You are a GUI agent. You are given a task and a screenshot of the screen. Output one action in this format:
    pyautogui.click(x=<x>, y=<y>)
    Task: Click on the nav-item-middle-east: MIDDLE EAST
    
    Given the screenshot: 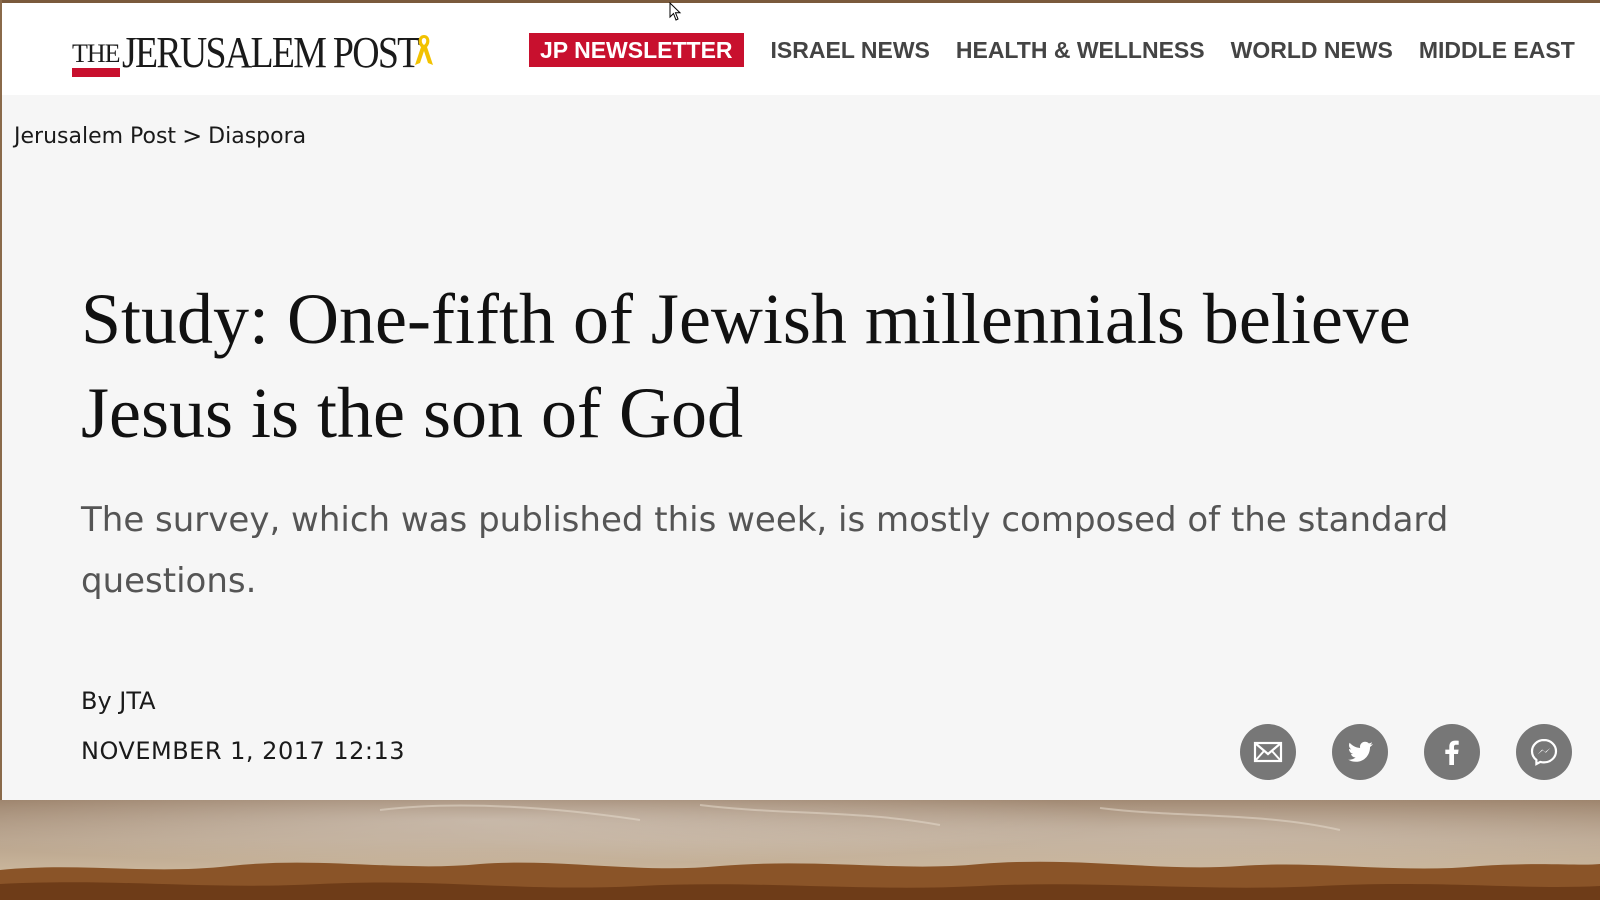 What is the action you would take?
    pyautogui.click(x=1497, y=50)
    